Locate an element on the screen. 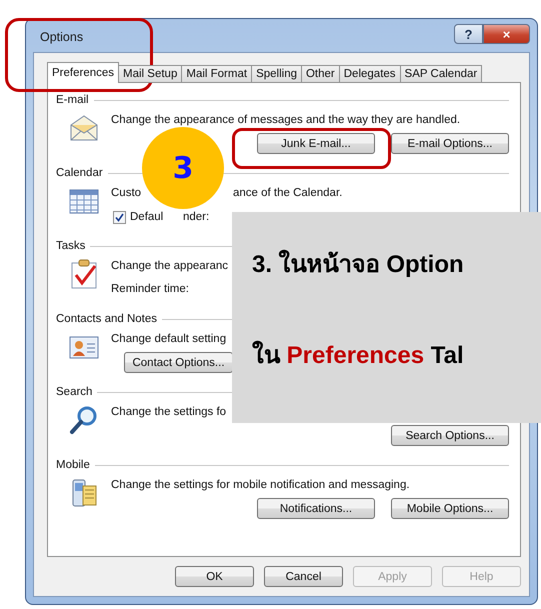 Image resolution: width=541 pixels, height=609 pixels. window-title: Options is located at coordinates (62, 37).